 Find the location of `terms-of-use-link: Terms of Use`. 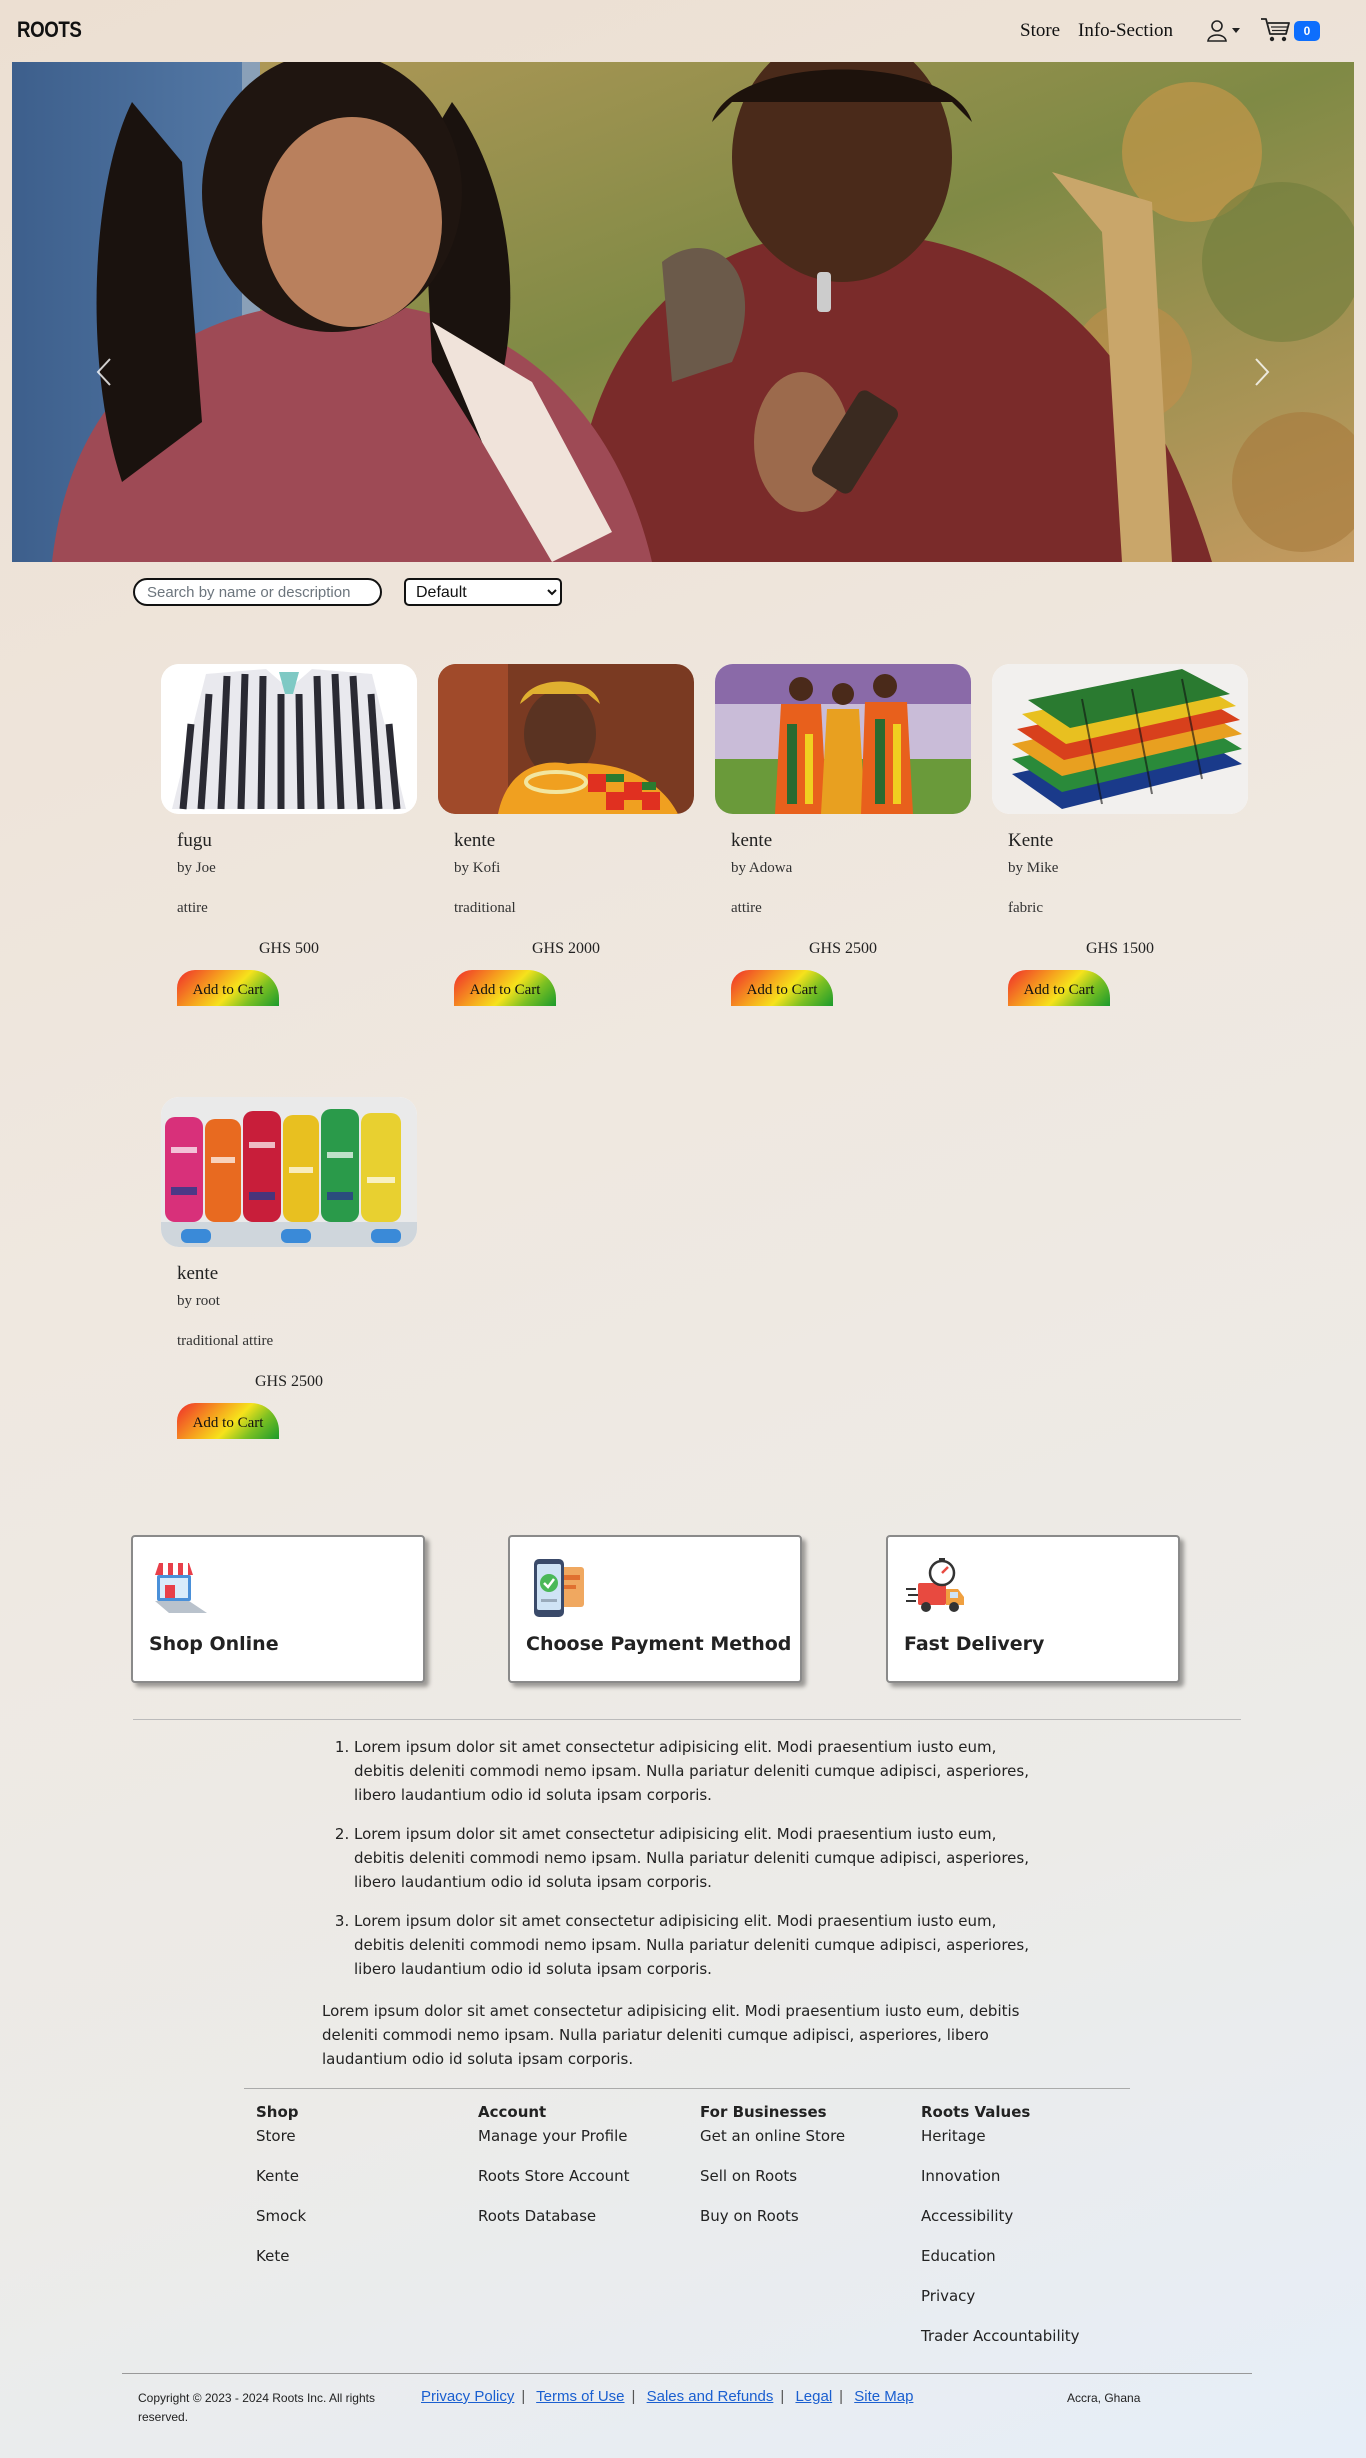

terms-of-use-link: Terms of Use is located at coordinates (580, 2396).